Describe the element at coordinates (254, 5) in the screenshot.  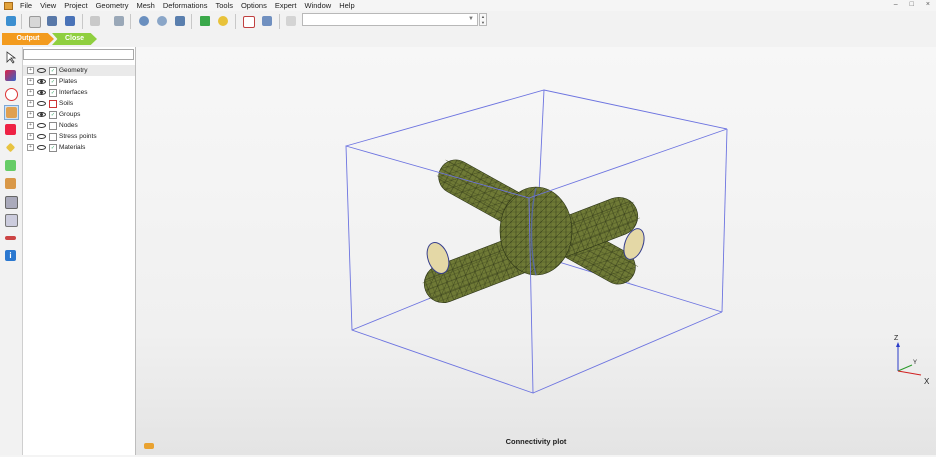
I see `menu-options: Options` at that location.